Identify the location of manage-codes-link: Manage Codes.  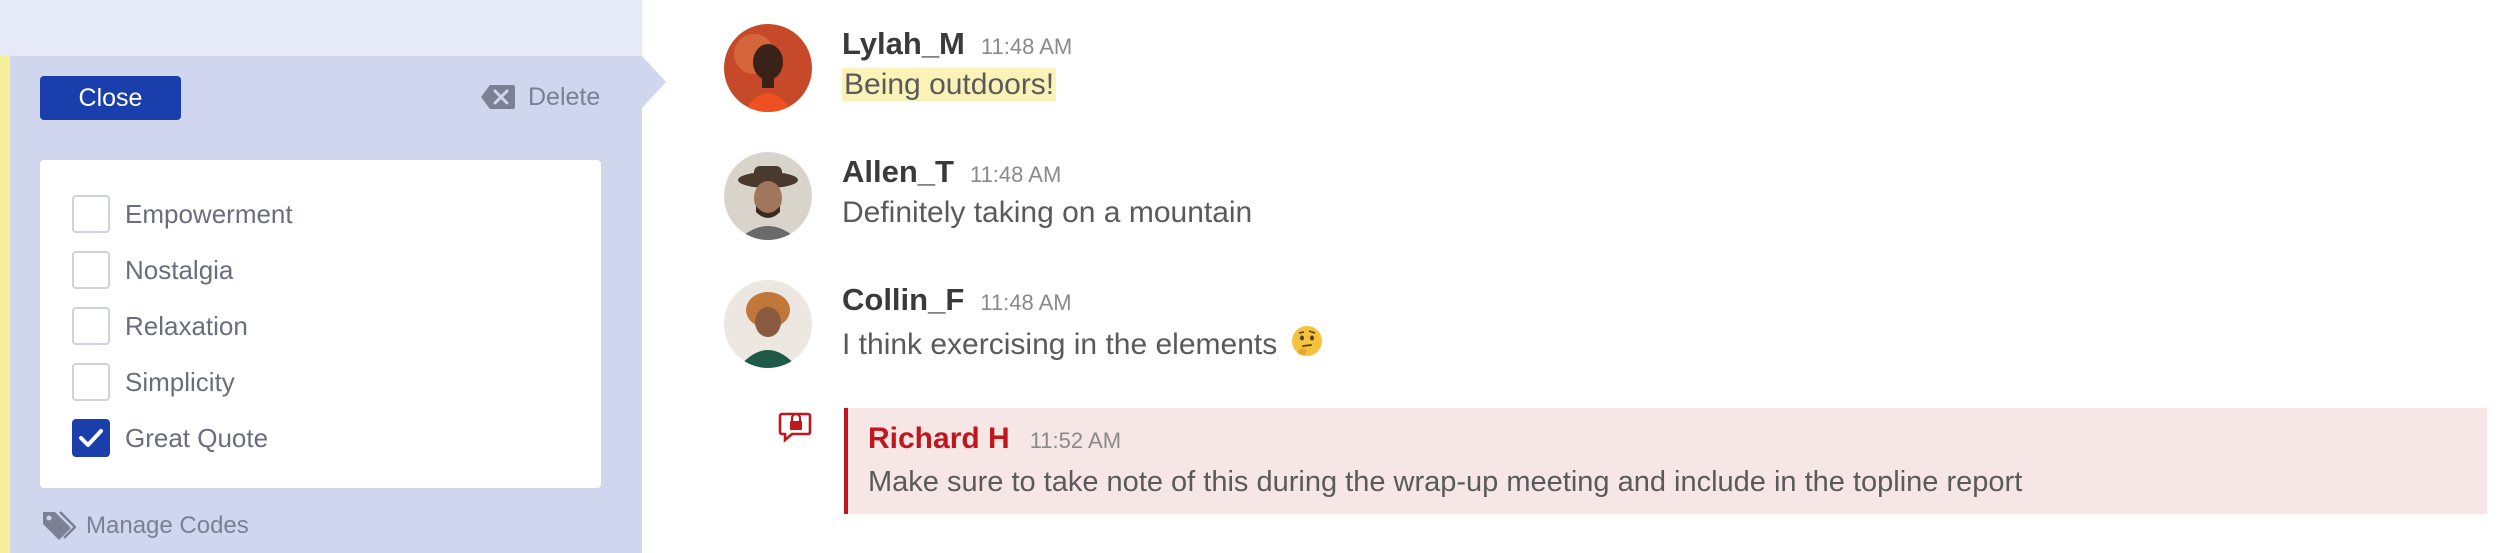
(144, 526).